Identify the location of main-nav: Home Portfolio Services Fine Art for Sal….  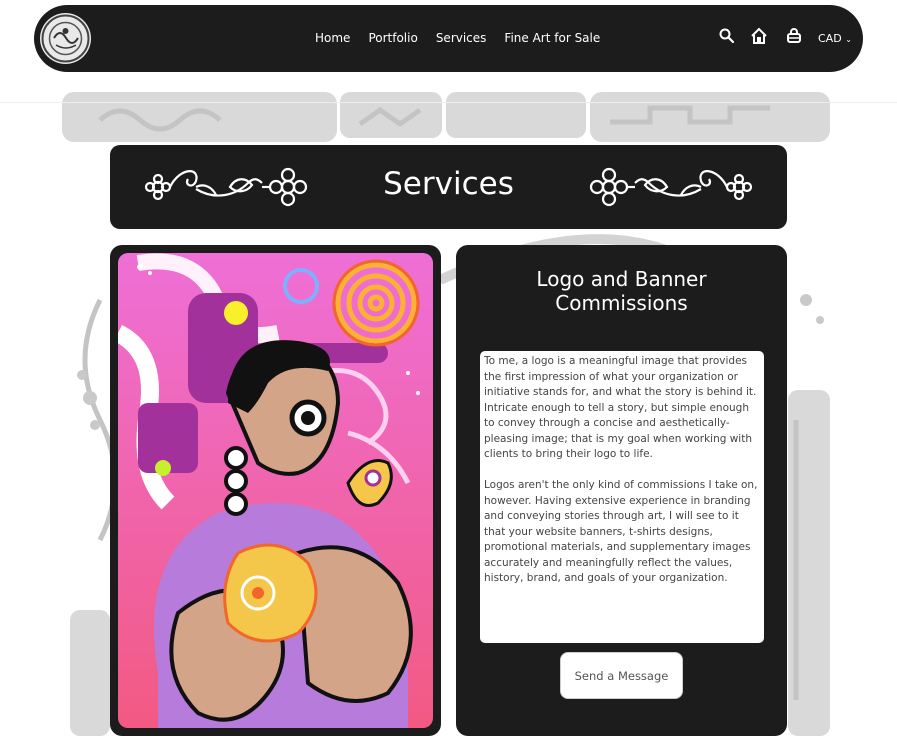
(457, 38).